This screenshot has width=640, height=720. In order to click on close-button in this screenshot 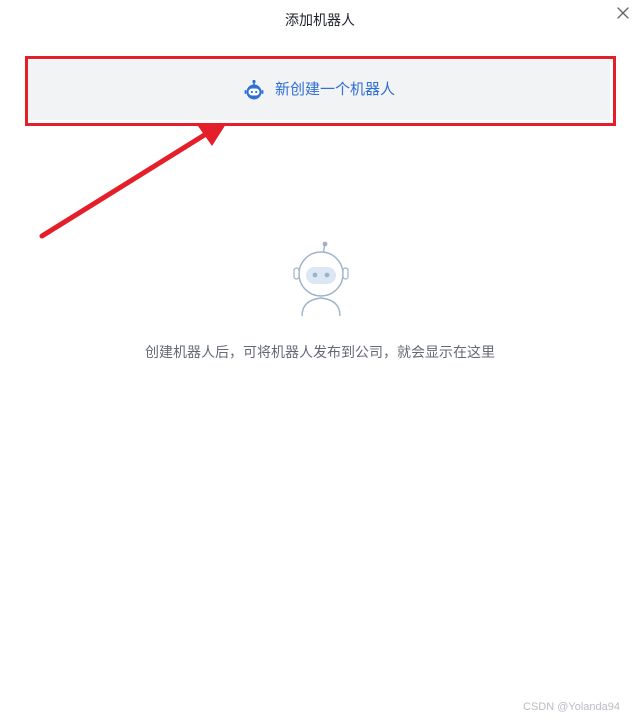, I will do `click(623, 13)`.